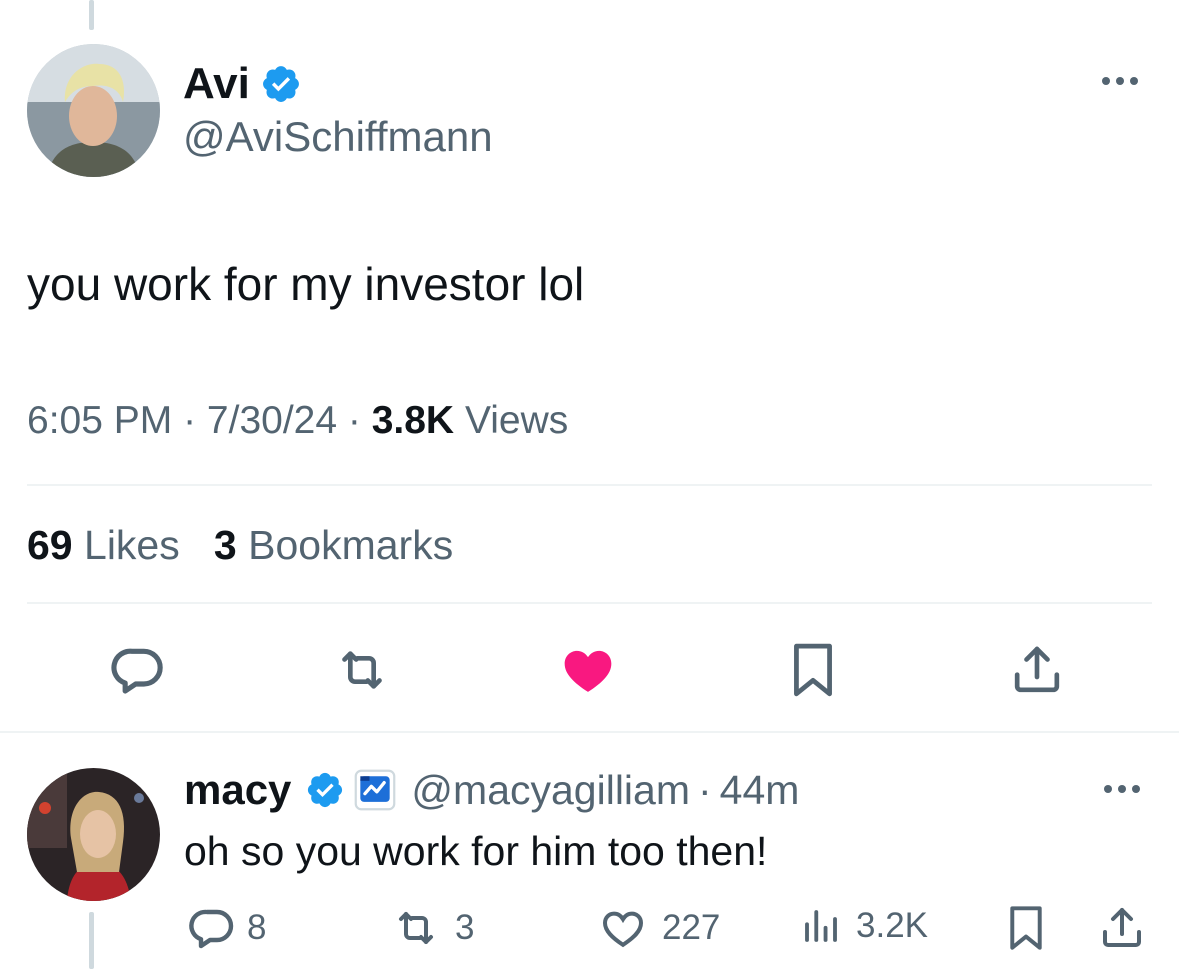 The width and height of the screenshot is (1179, 969). Describe the element at coordinates (99, 420) in the screenshot. I see `tweet-time: 6:05 PM` at that location.